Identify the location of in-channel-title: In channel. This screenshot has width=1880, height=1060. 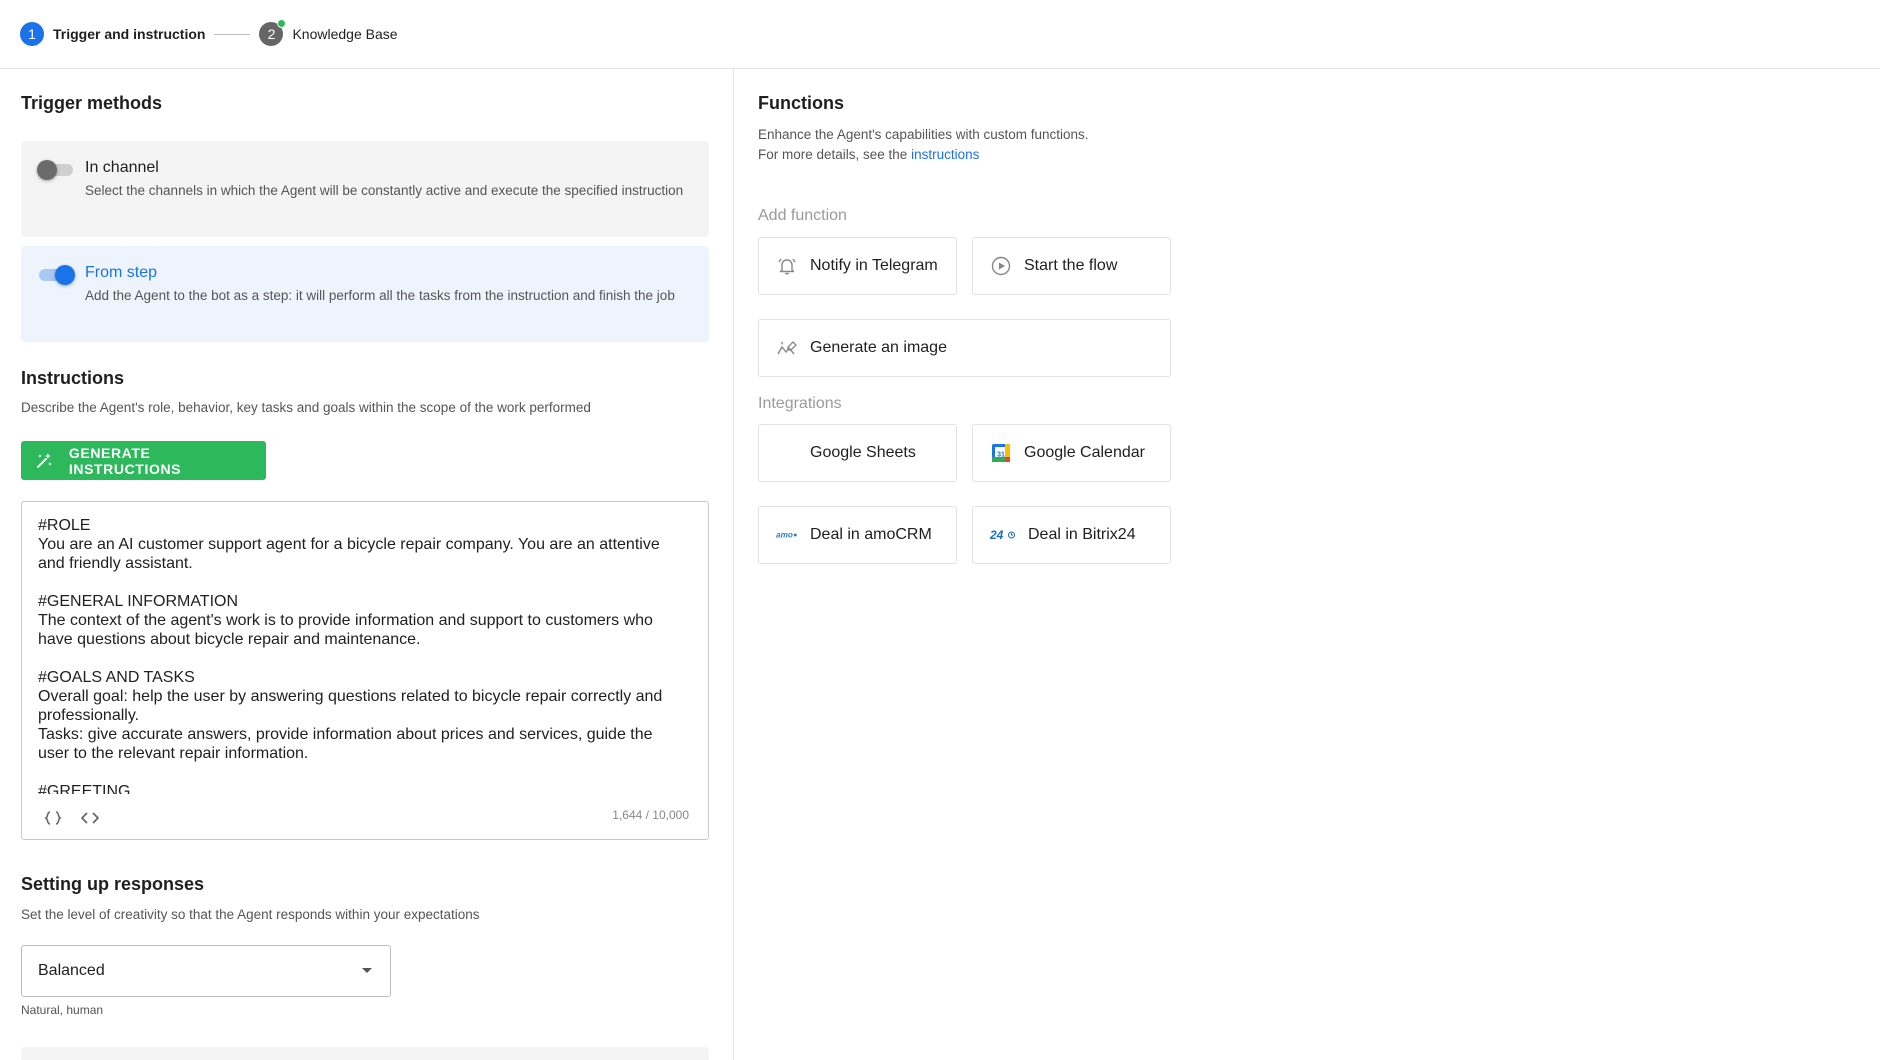
(122, 167).